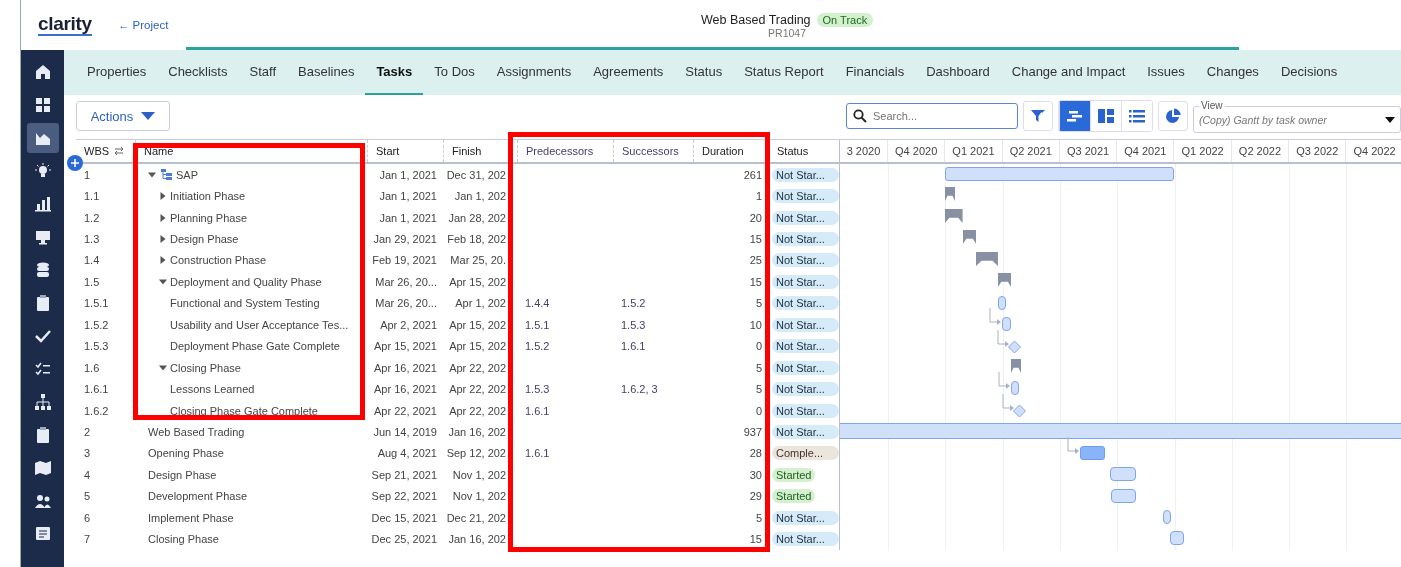 The height and width of the screenshot is (567, 1401). Describe the element at coordinates (405, 239) in the screenshot. I see `start-date: Jan 29, 2021` at that location.